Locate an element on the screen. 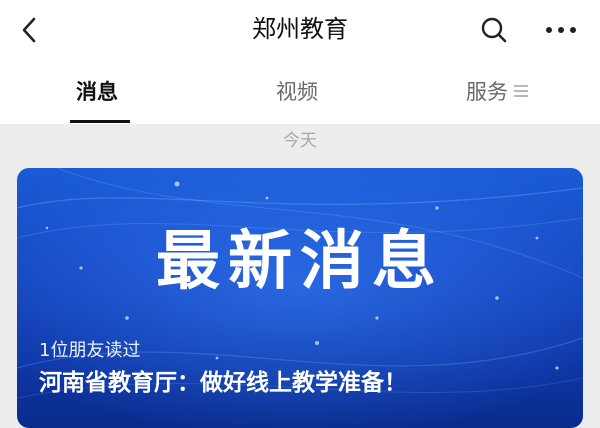 This screenshot has height=428, width=600. tab-services-label: 服务 is located at coordinates (487, 92).